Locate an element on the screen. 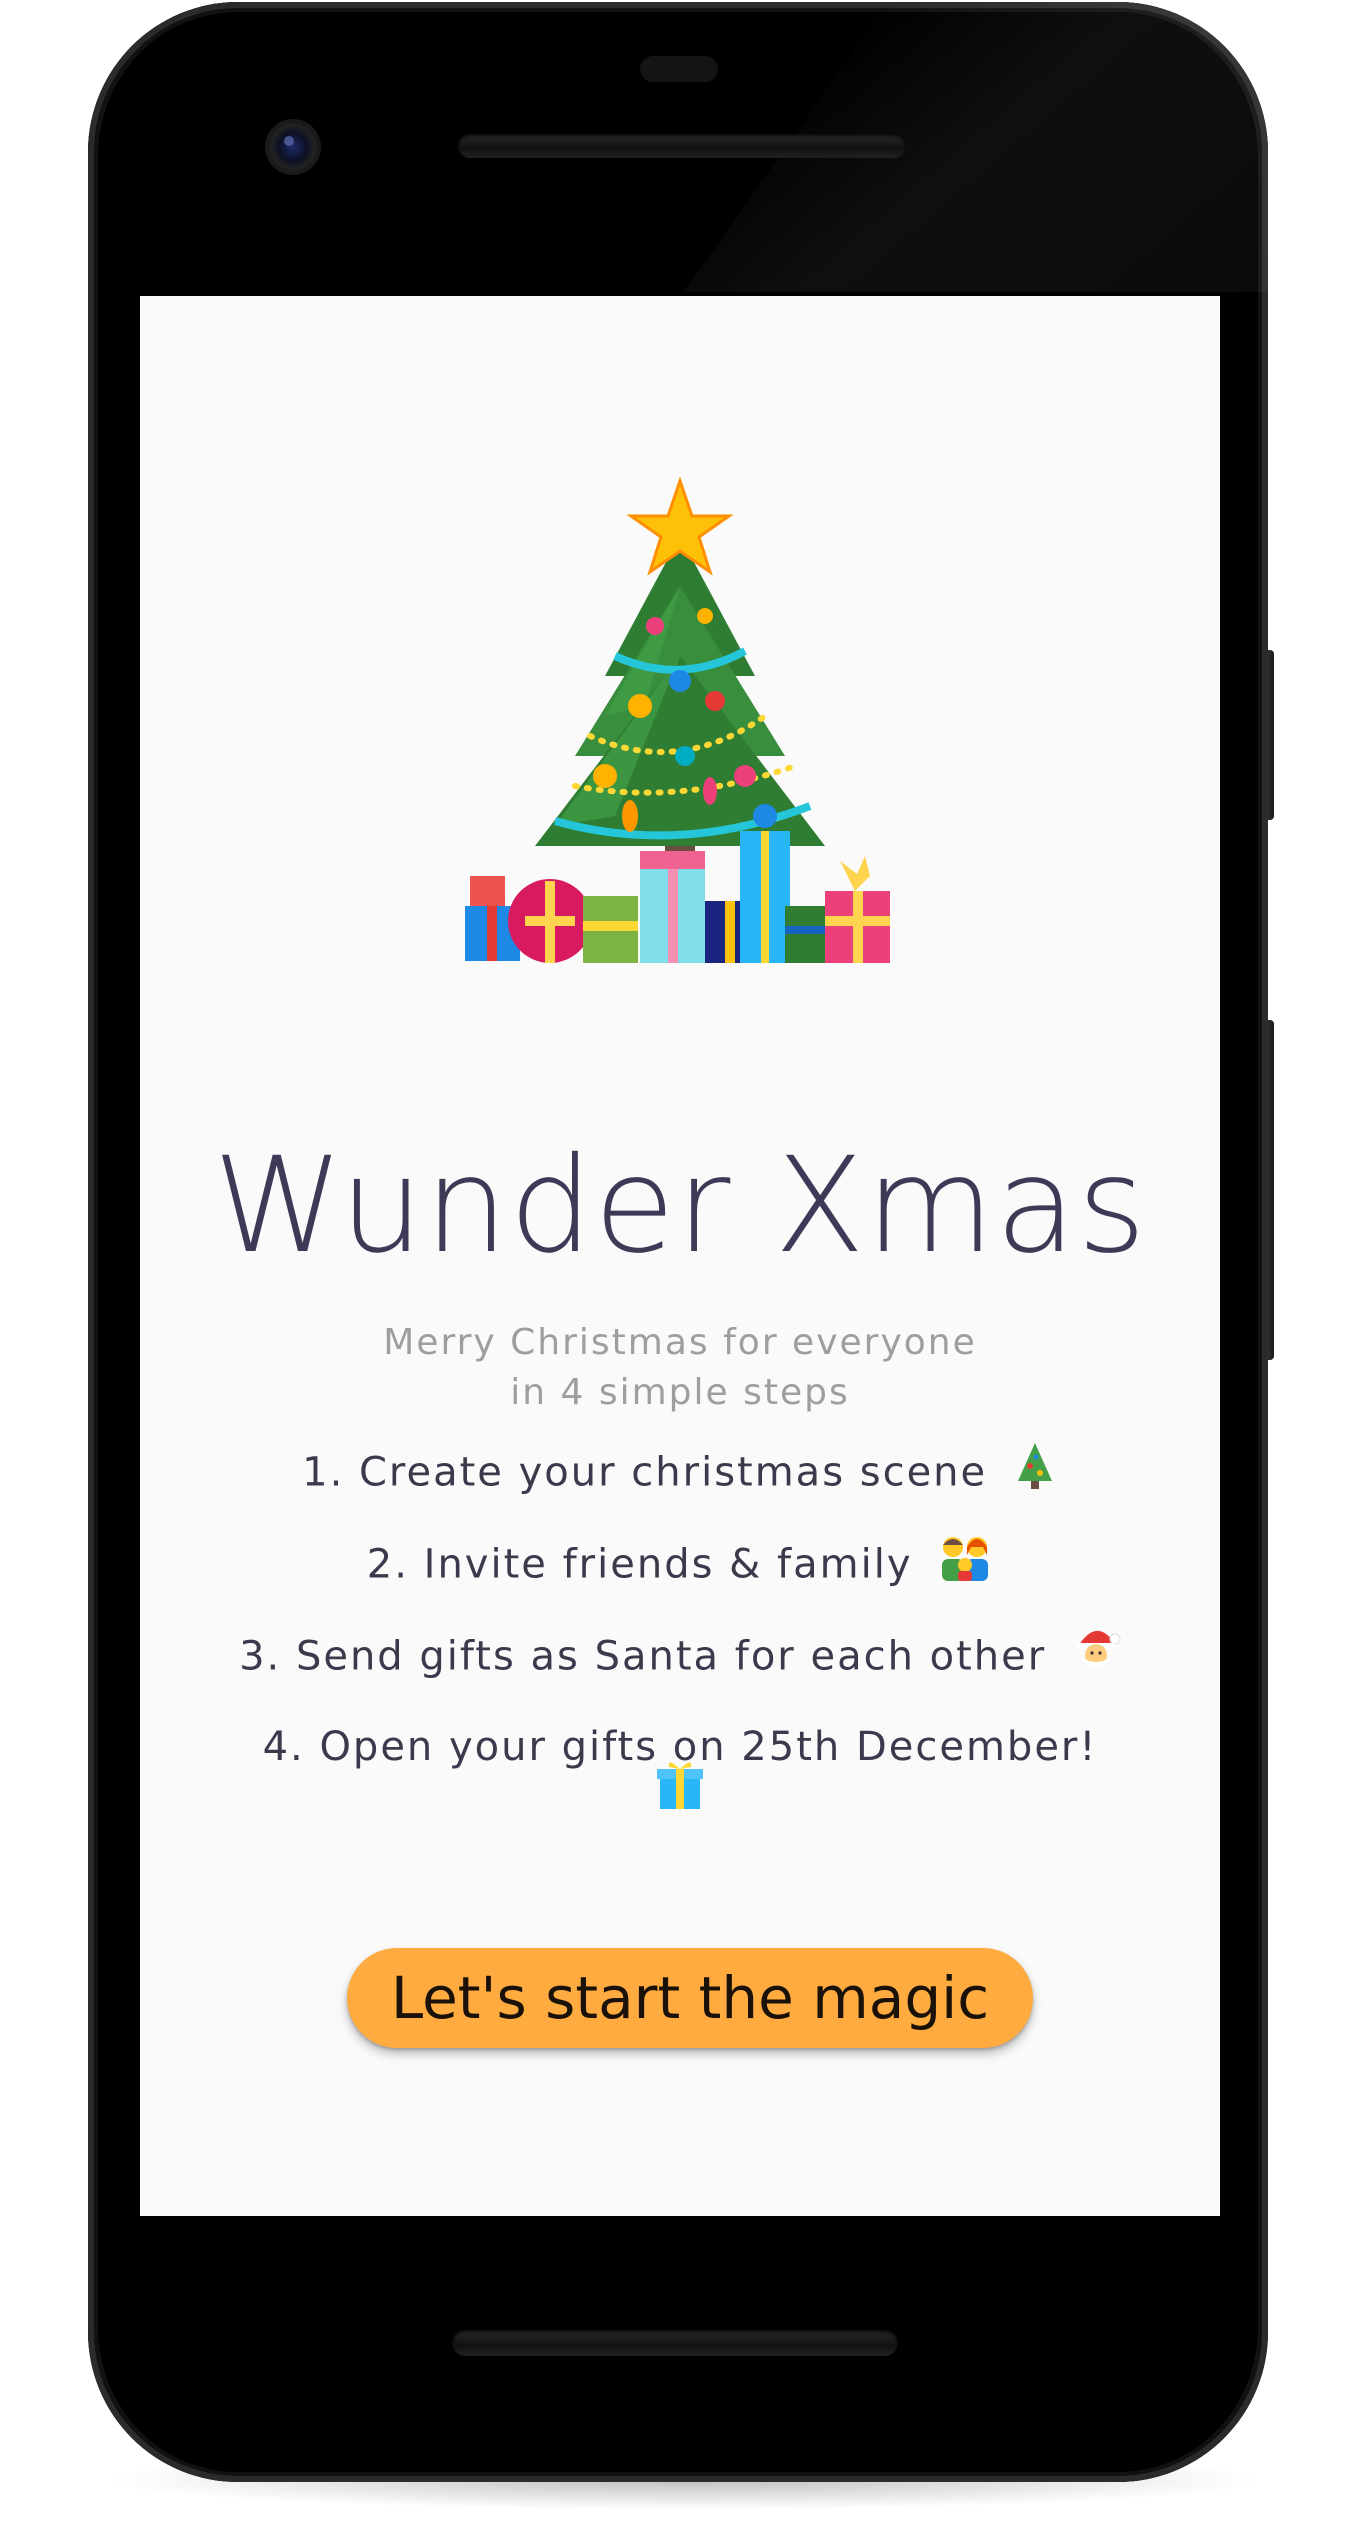 This screenshot has width=1370, height=2534. proximity-sensor is located at coordinates (679, 69).